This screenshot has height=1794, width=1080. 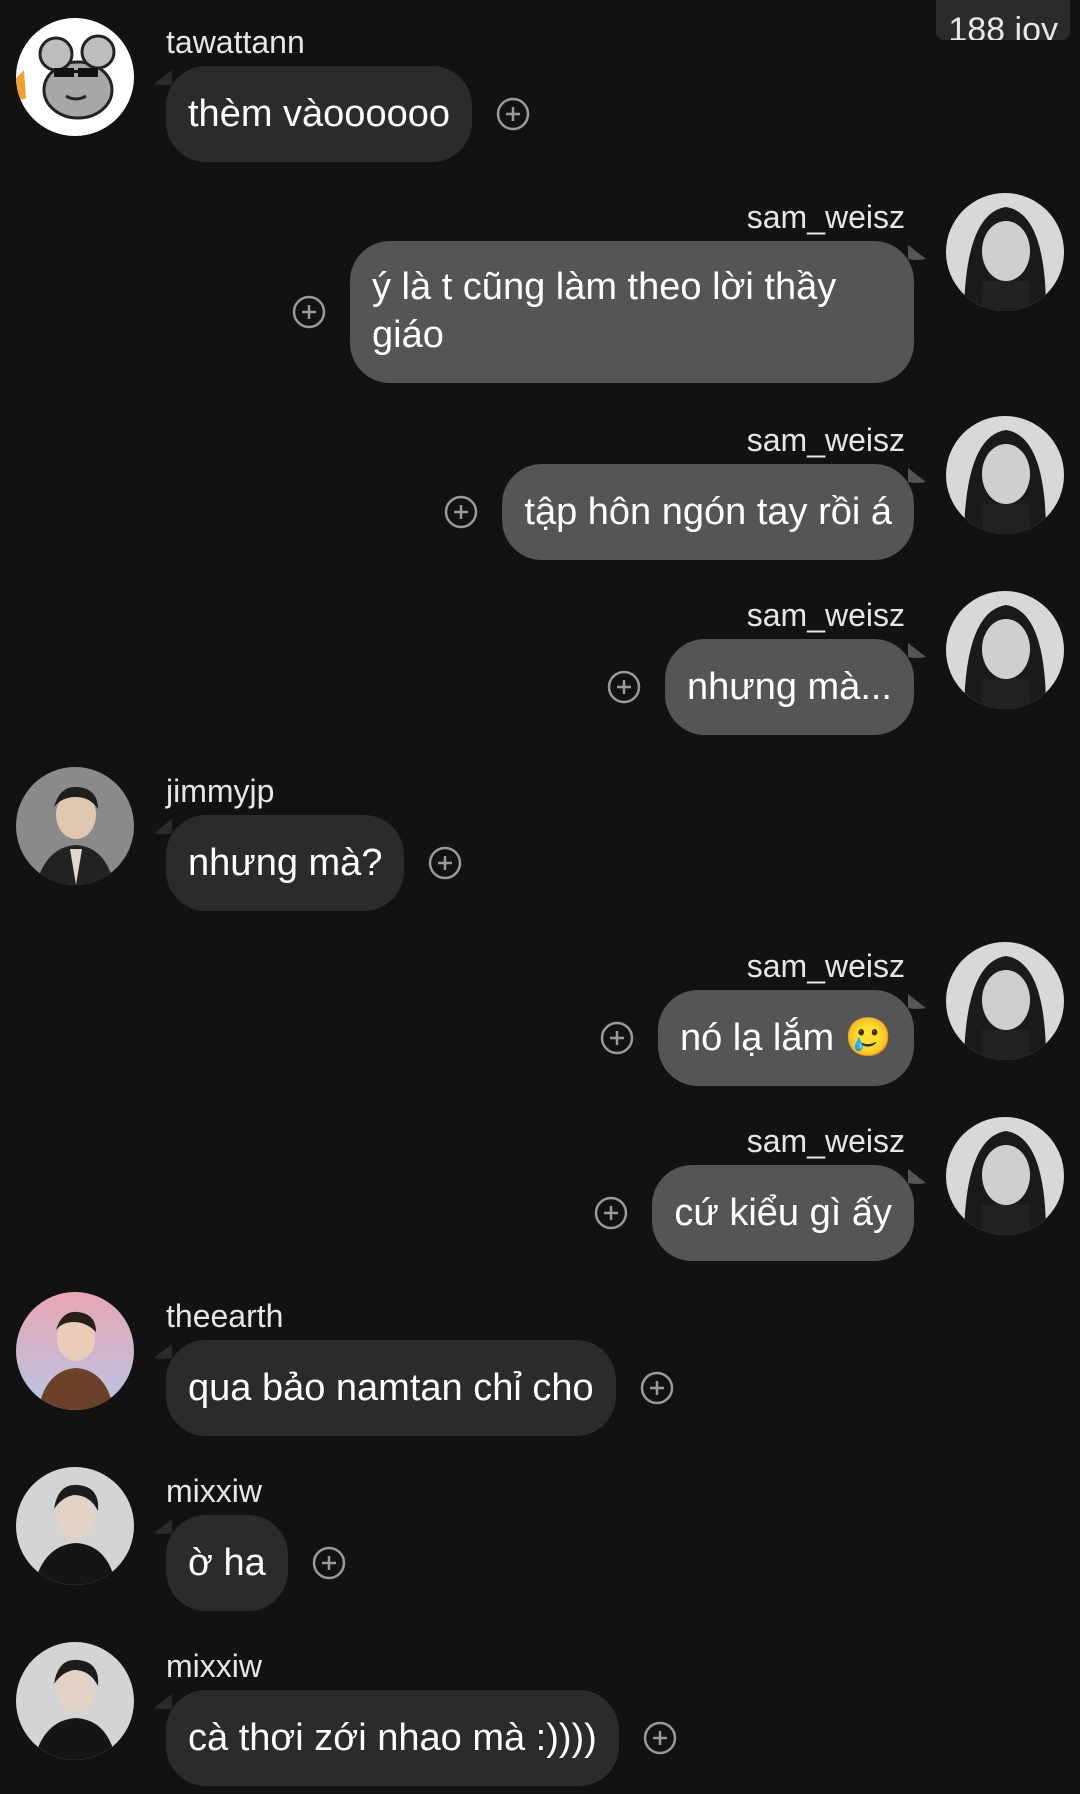 I want to click on message-username: tawattann, so click(x=235, y=42).